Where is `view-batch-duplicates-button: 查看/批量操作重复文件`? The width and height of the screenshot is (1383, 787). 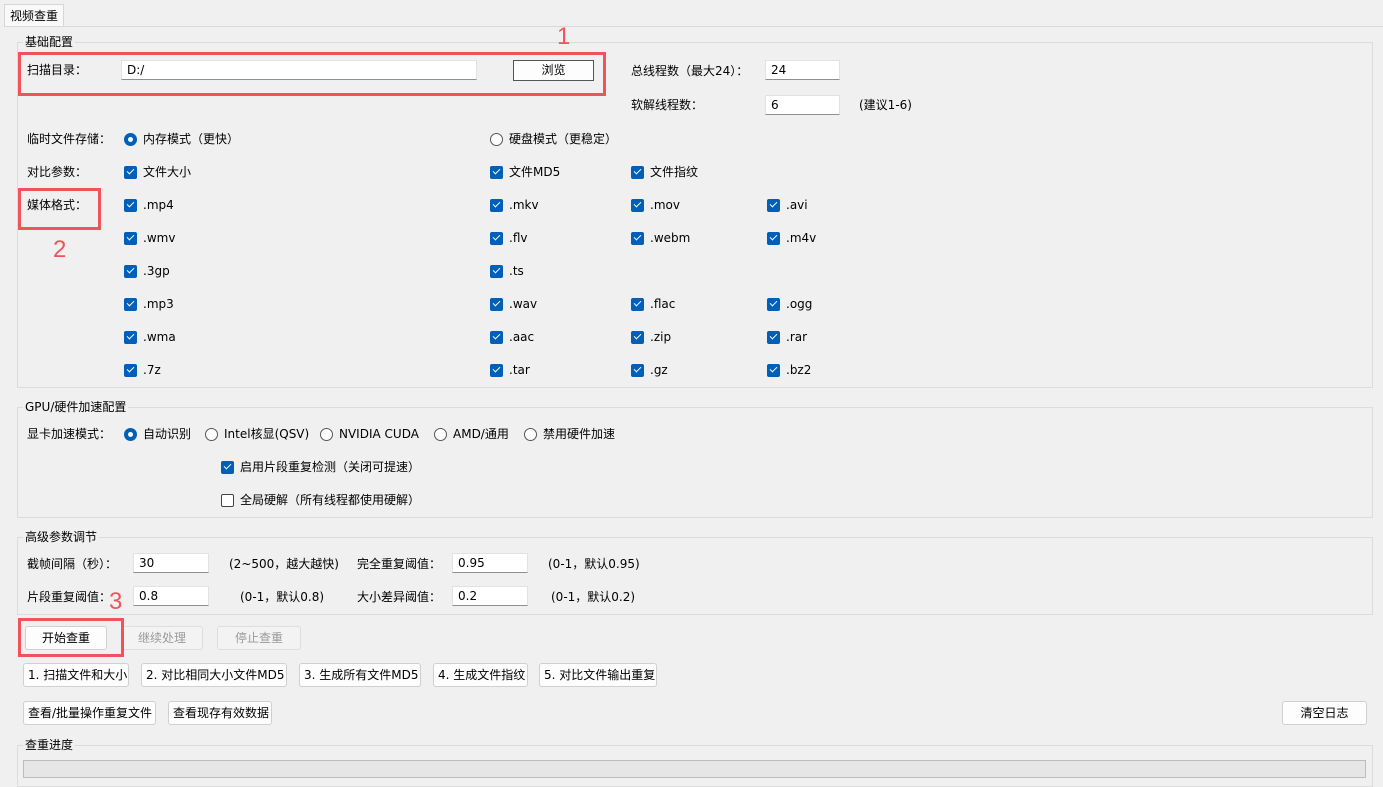 view-batch-duplicates-button: 查看/批量操作重复文件 is located at coordinates (89, 713).